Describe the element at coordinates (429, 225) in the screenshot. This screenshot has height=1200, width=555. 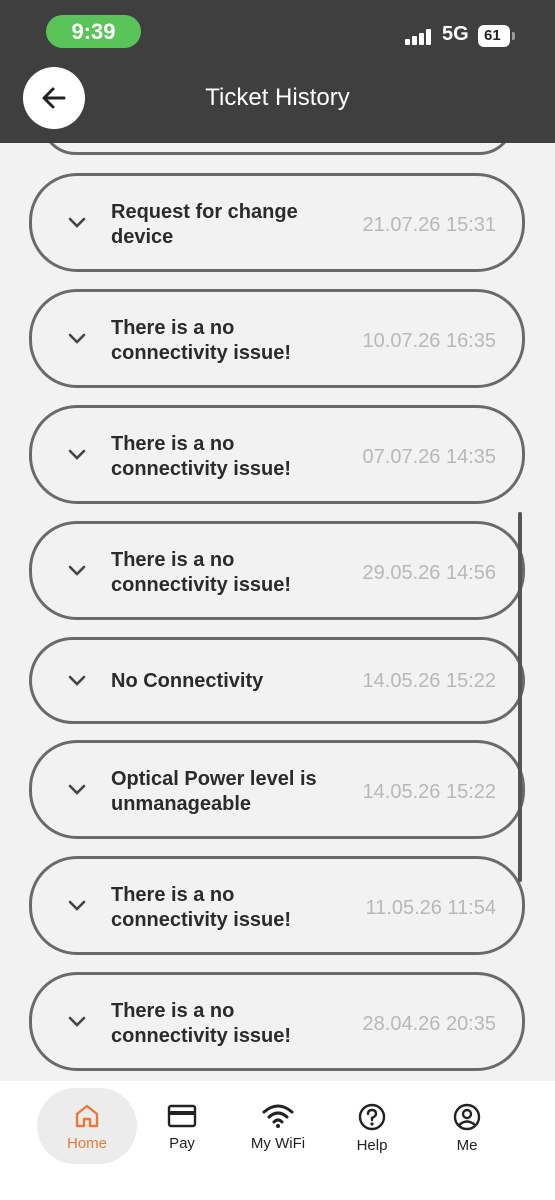
I see `ticket-date: 21.07.26 15:31` at that location.